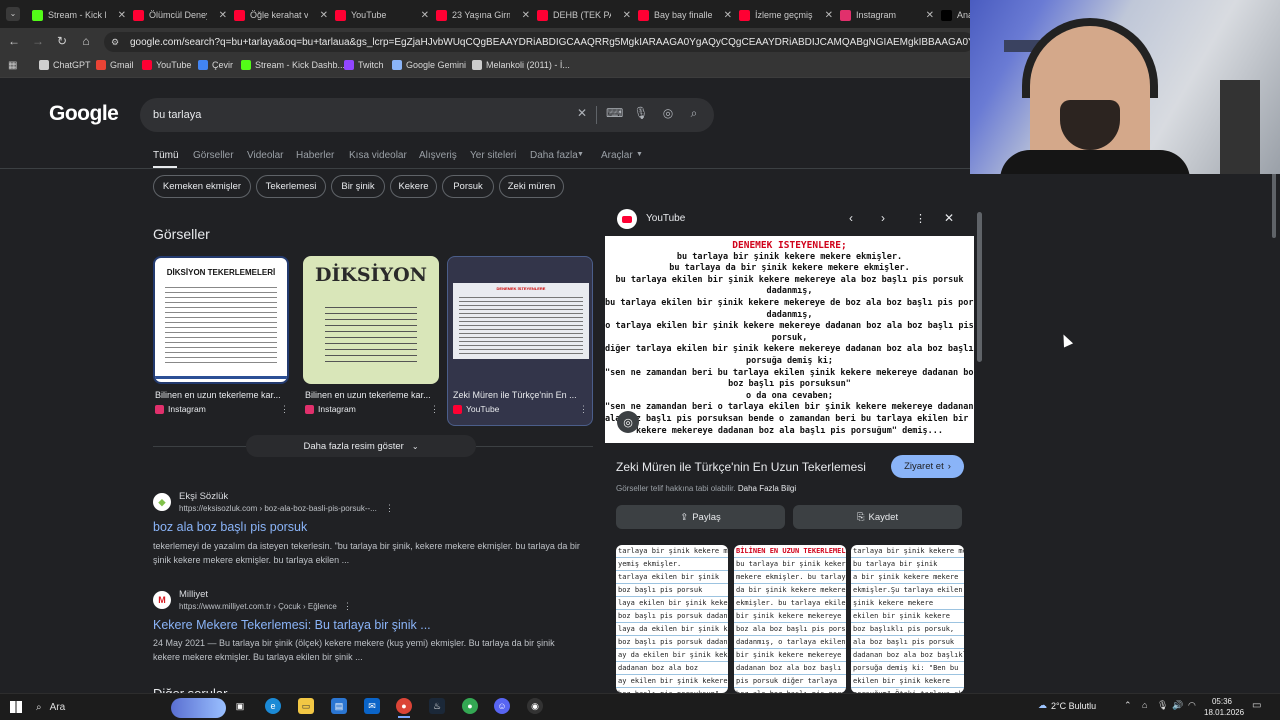 The image size is (1280, 720). What do you see at coordinates (883, 218) in the screenshot?
I see `next-icon: ›` at bounding box center [883, 218].